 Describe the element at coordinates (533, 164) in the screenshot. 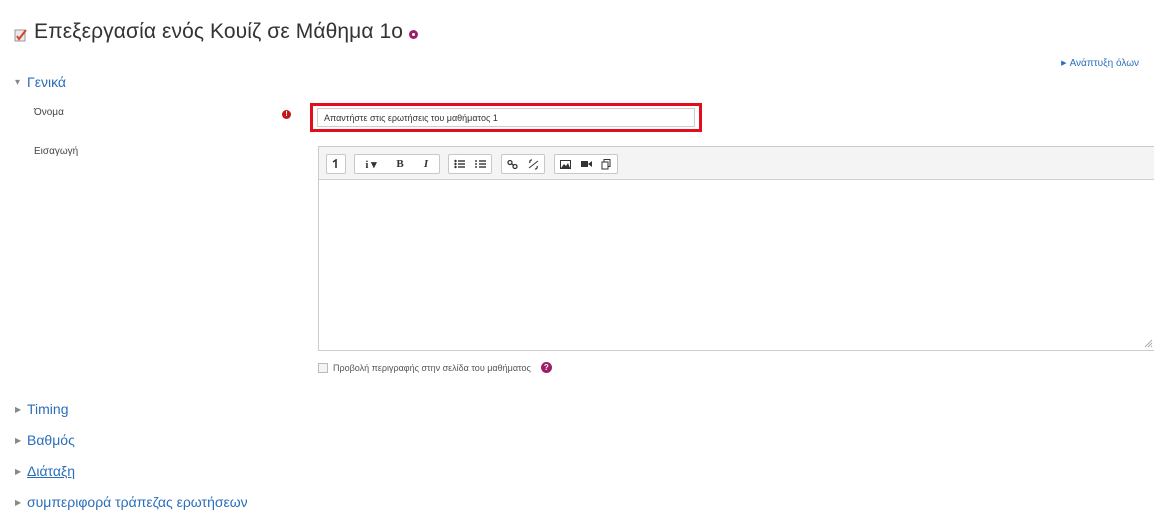

I see `unlink-icon` at that location.